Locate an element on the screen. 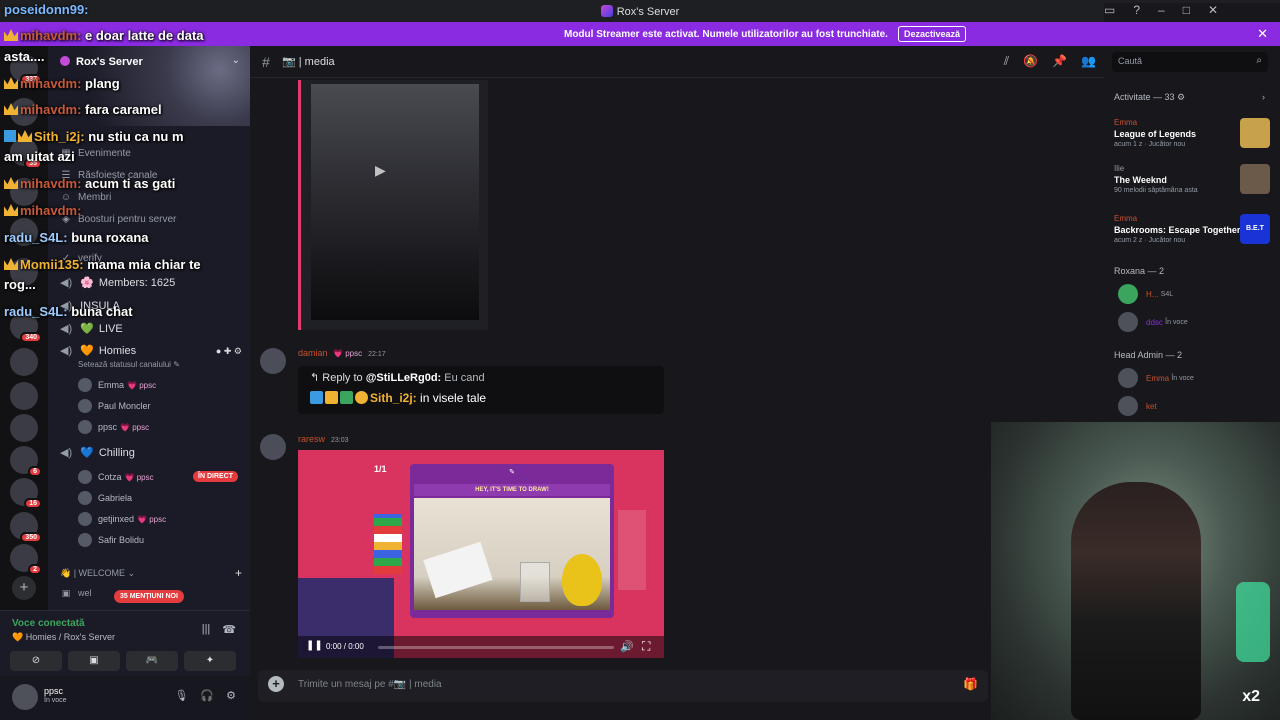 This screenshot has height=720, width=1280. voice-user: Emma 💗 ppsc is located at coordinates (117, 385).